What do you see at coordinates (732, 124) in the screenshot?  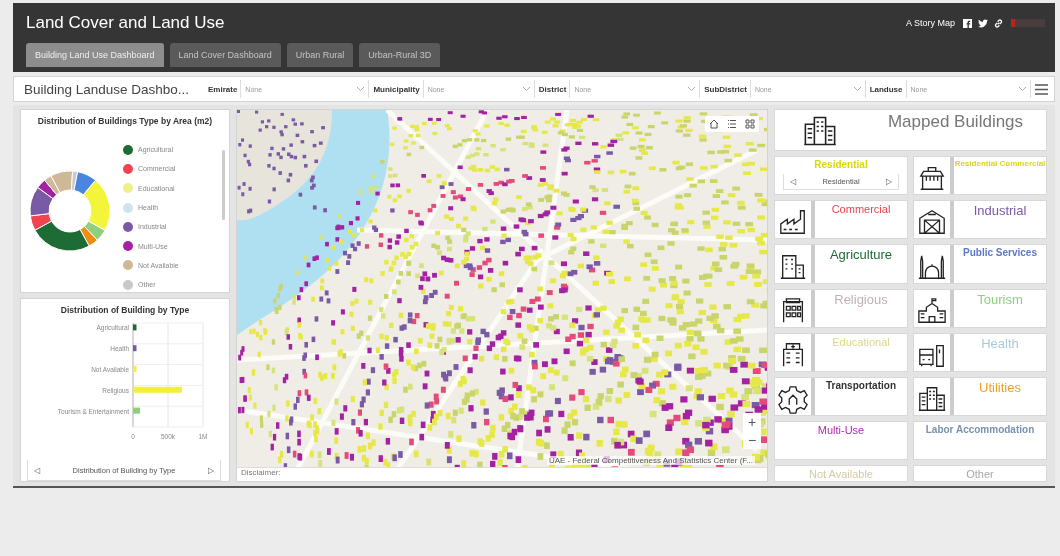 I see `list-icon` at bounding box center [732, 124].